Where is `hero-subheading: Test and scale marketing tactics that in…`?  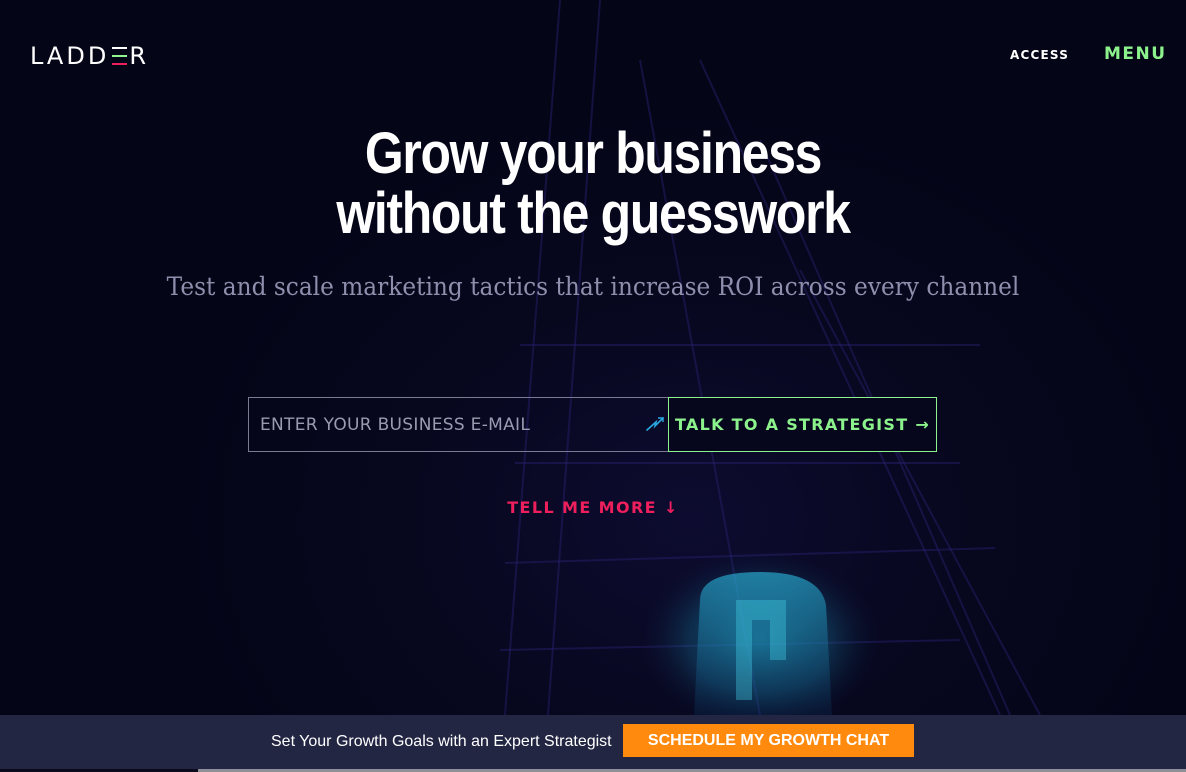 hero-subheading: Test and scale marketing tactics that in… is located at coordinates (593, 286).